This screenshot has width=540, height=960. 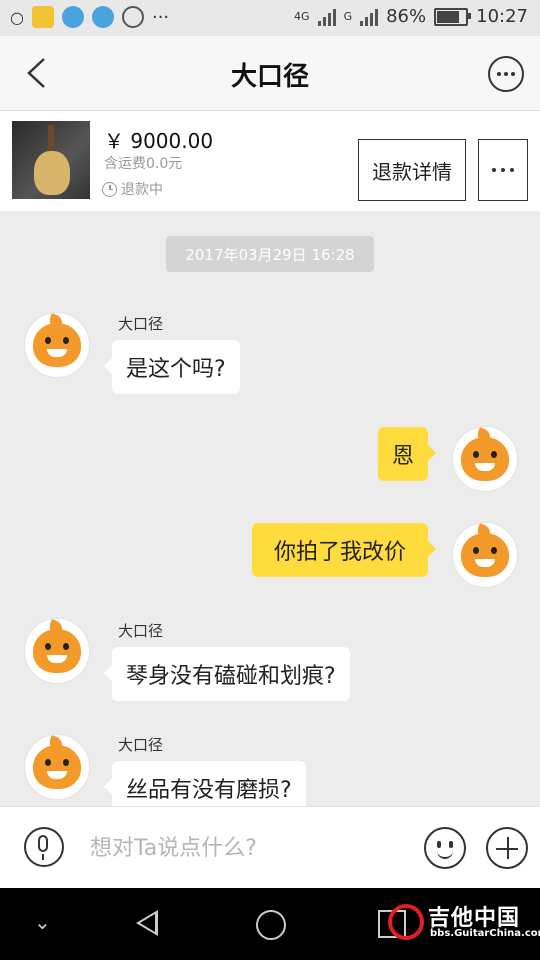 I want to click on product-card: ￥ 9000.00 含运费0.0元 退款中 退款详情, so click(x=270, y=161).